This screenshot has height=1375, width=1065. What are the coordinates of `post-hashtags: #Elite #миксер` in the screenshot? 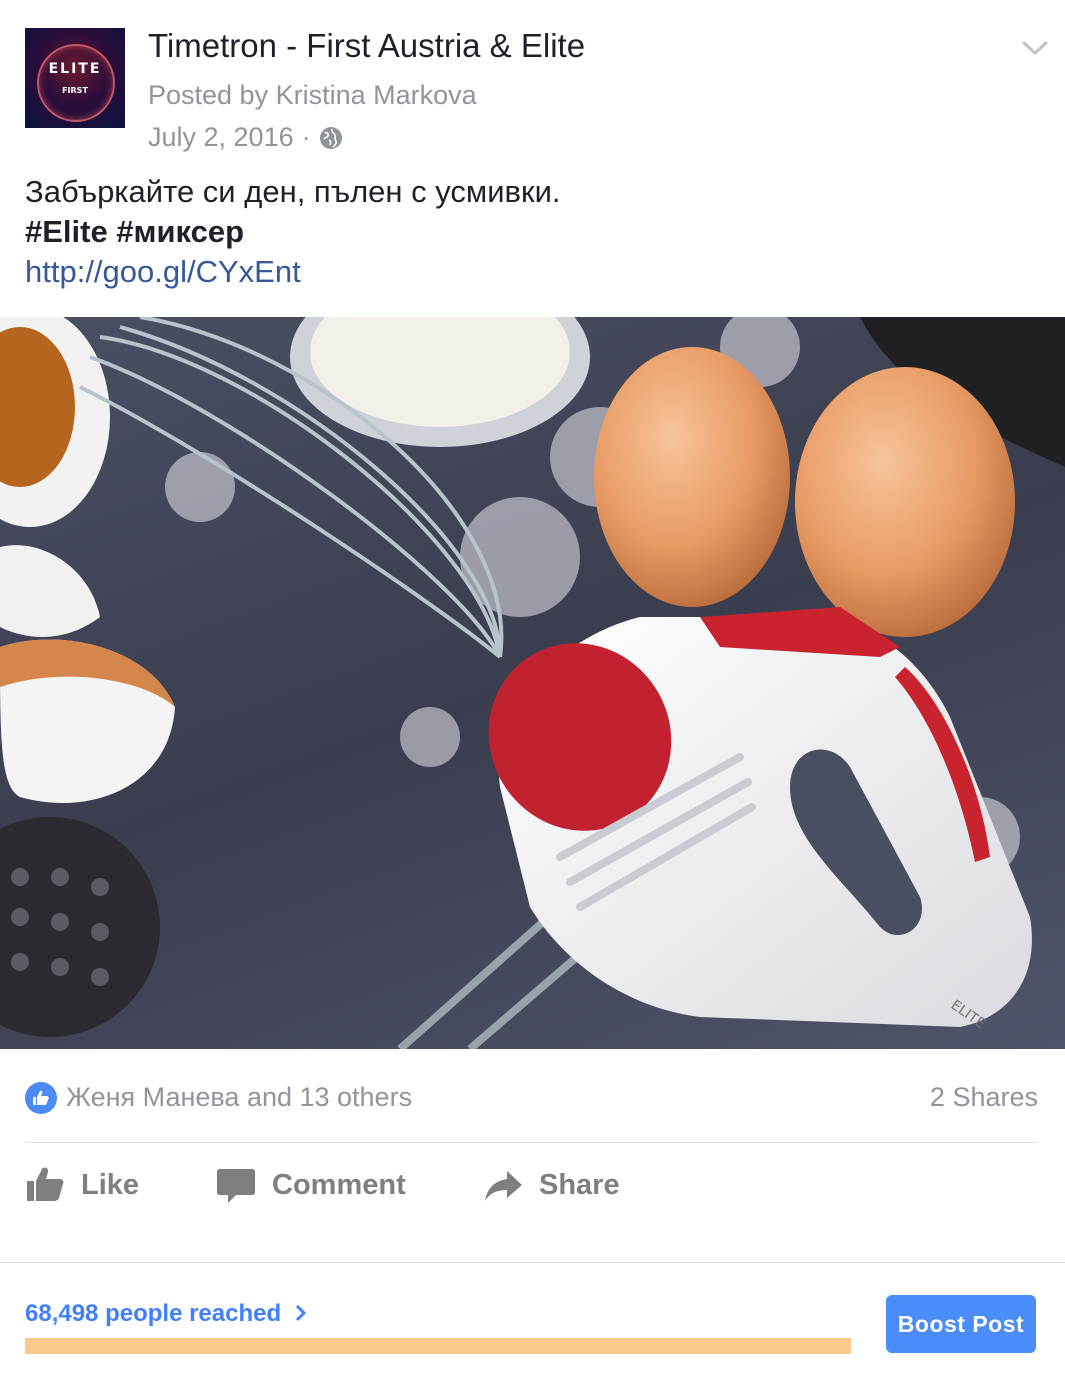 It's located at (293, 232).